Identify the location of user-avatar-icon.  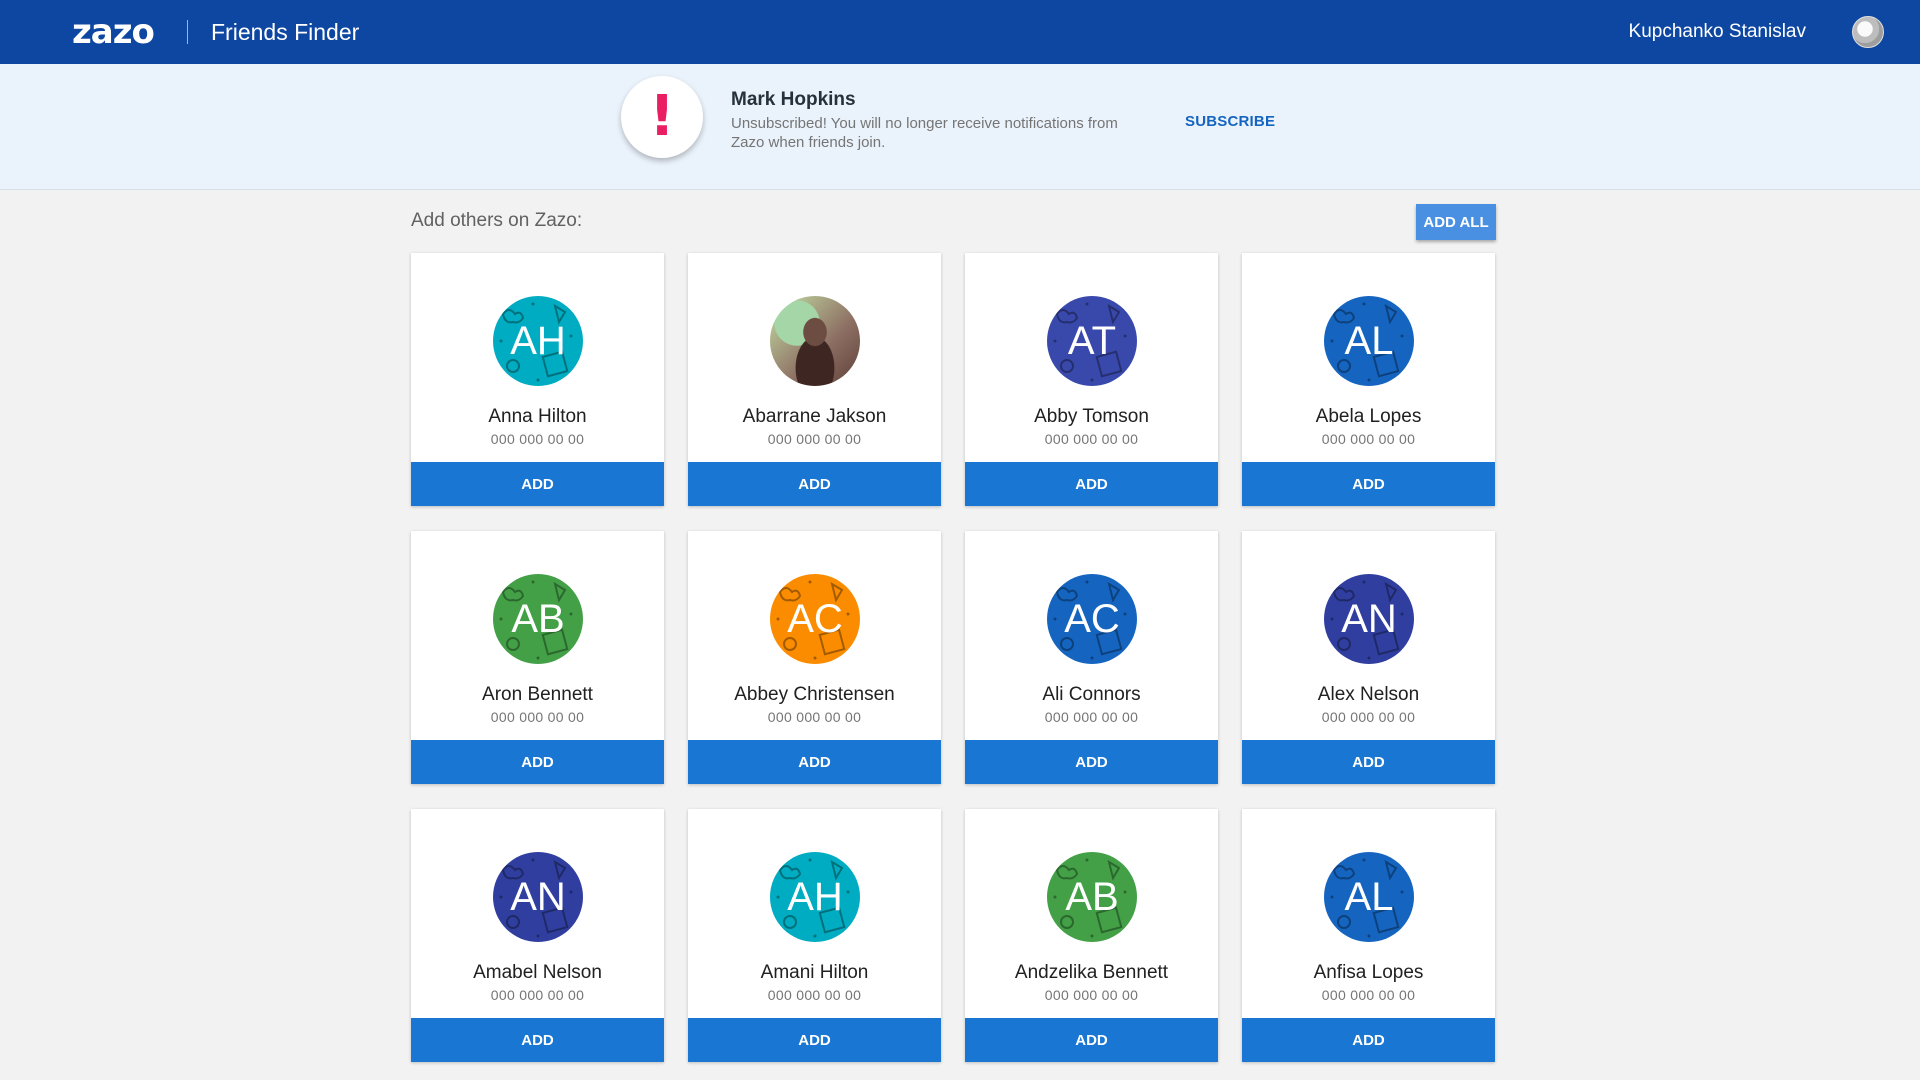
(1868, 32).